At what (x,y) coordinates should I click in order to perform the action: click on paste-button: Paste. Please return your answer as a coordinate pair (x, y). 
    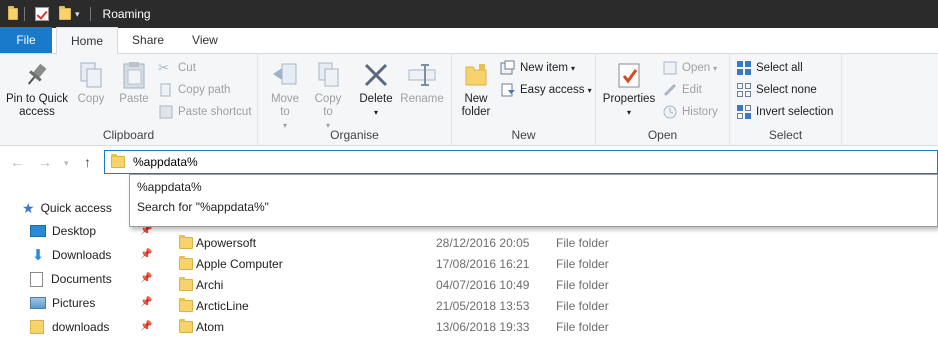
    Looking at the image, I should click on (134, 83).